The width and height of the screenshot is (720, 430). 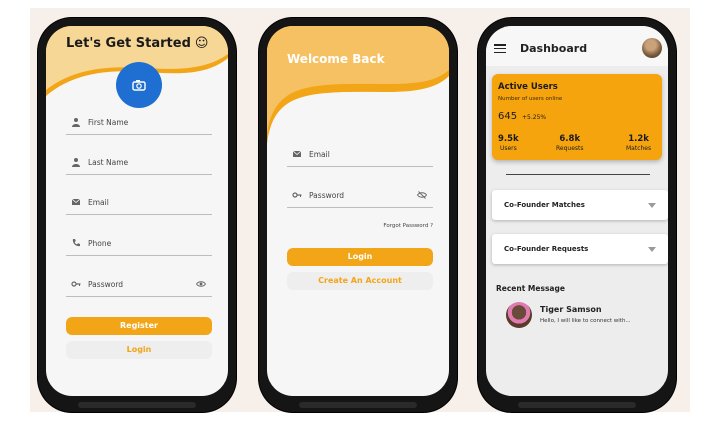 What do you see at coordinates (336, 59) in the screenshot?
I see `page-title: Welcome Back` at bounding box center [336, 59].